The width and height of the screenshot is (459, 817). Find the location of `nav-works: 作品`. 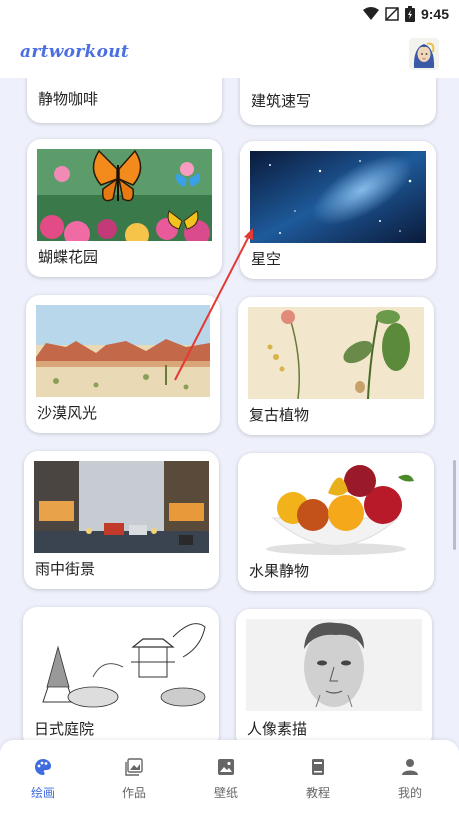

nav-works: 作品 is located at coordinates (134, 779).